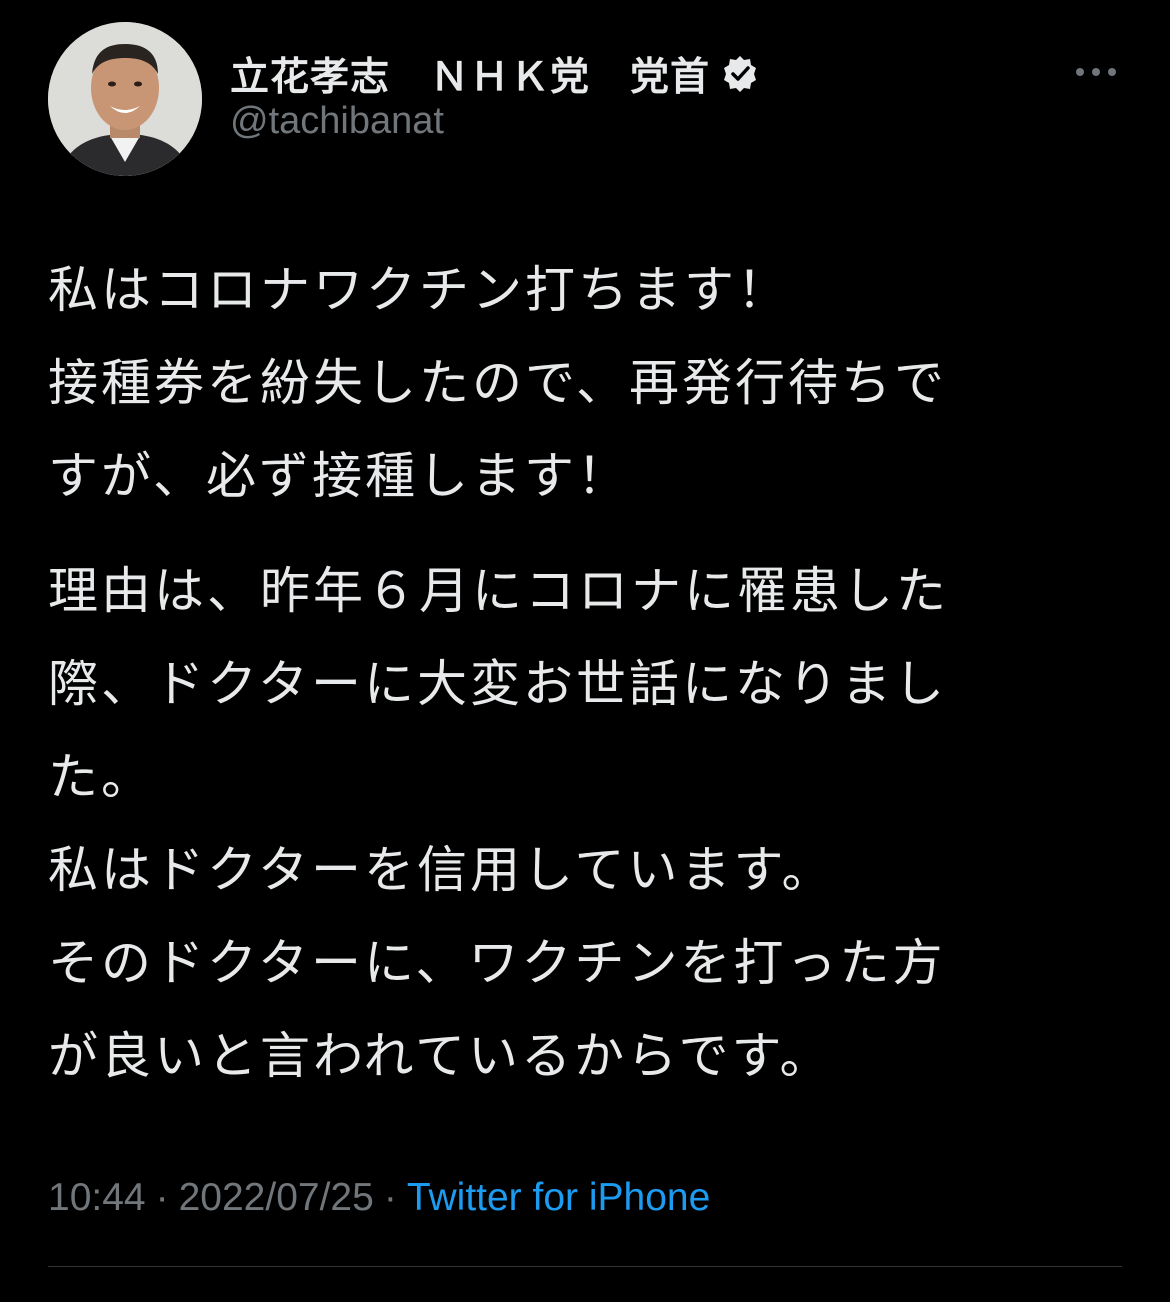  Describe the element at coordinates (379, 1198) in the screenshot. I see `tweet-meta: 10:44 · 2022/07/25 · Twitter for iPhone` at that location.